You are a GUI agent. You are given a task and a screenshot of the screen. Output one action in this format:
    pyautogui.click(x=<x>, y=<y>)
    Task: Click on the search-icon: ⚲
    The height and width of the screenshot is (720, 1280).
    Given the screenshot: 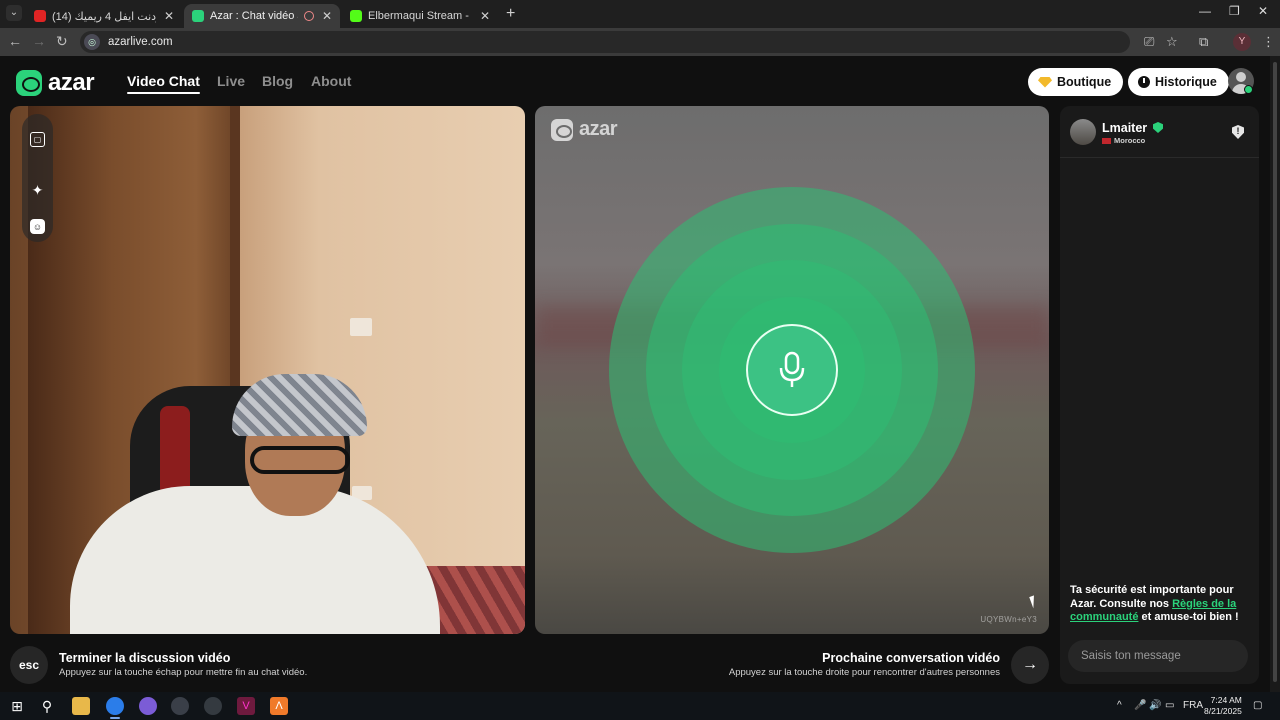 What is the action you would take?
    pyautogui.click(x=47, y=706)
    